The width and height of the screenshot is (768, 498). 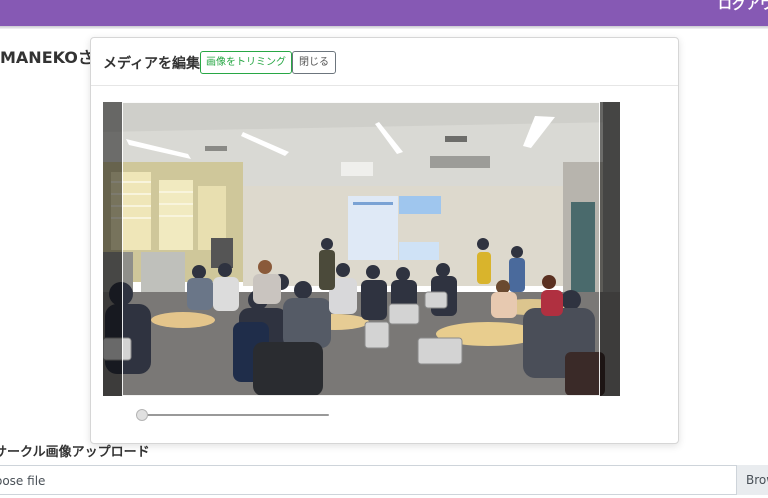 What do you see at coordinates (384, 480) in the screenshot?
I see `file-input: oose file` at bounding box center [384, 480].